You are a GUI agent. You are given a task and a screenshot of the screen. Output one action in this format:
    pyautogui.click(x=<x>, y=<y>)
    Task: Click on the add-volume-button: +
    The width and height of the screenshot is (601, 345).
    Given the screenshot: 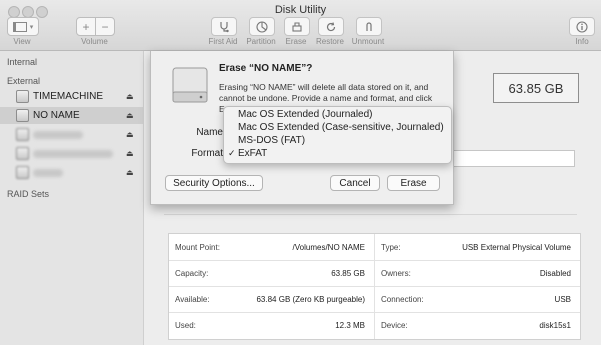 What is the action you would take?
    pyautogui.click(x=86, y=26)
    